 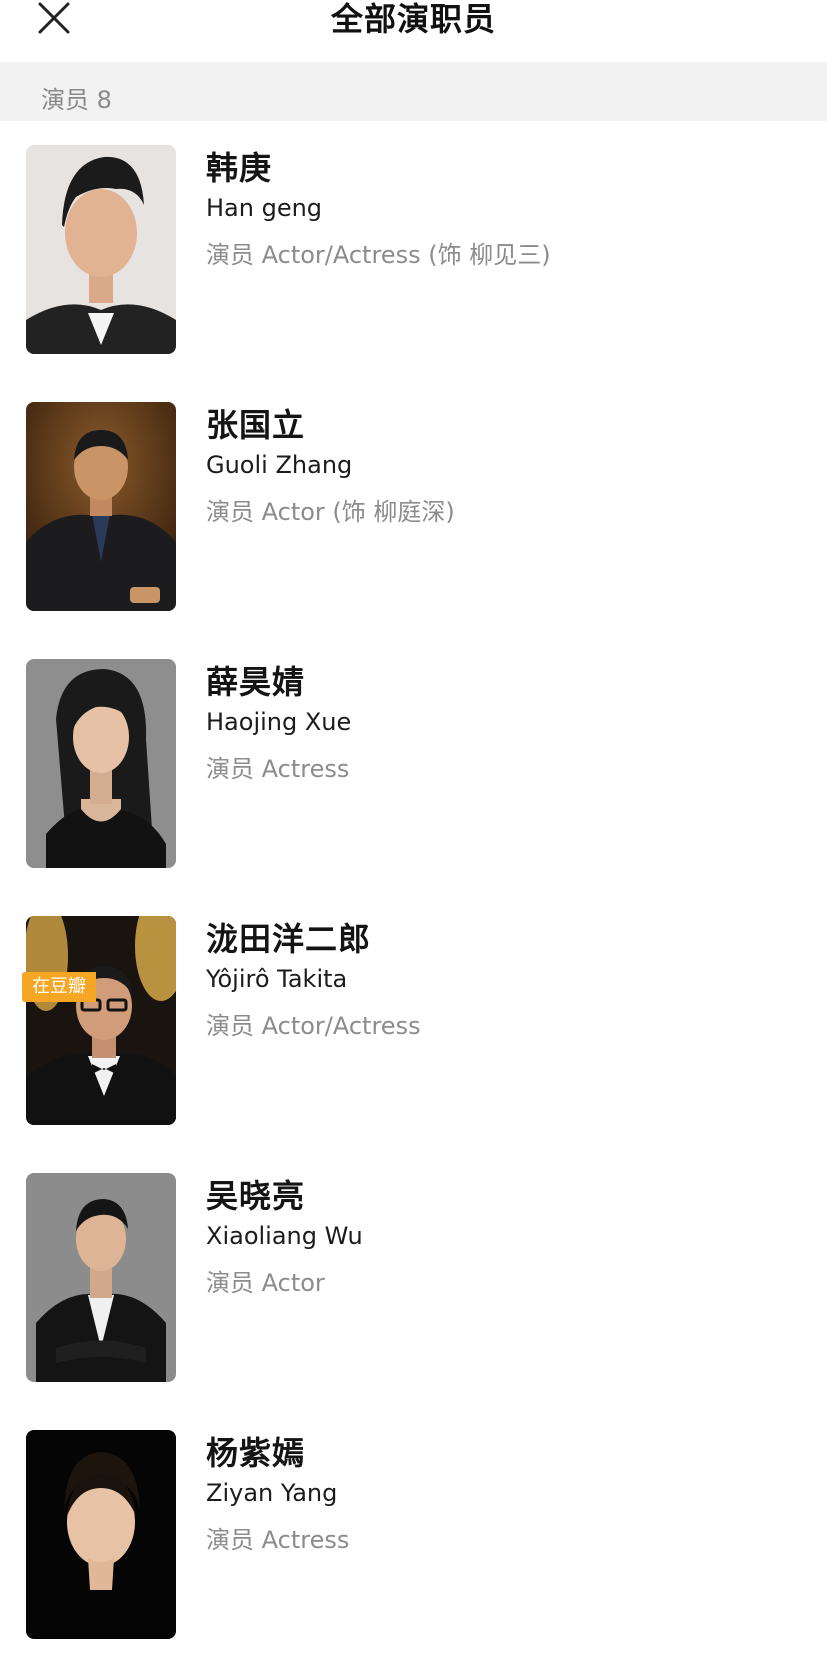 What do you see at coordinates (256, 1453) in the screenshot?
I see `cast-name-cn: 杨紫嫣` at bounding box center [256, 1453].